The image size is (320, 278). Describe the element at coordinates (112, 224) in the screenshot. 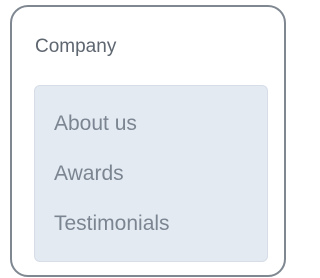

I see `menu-item-testimonials: Testimonials` at that location.